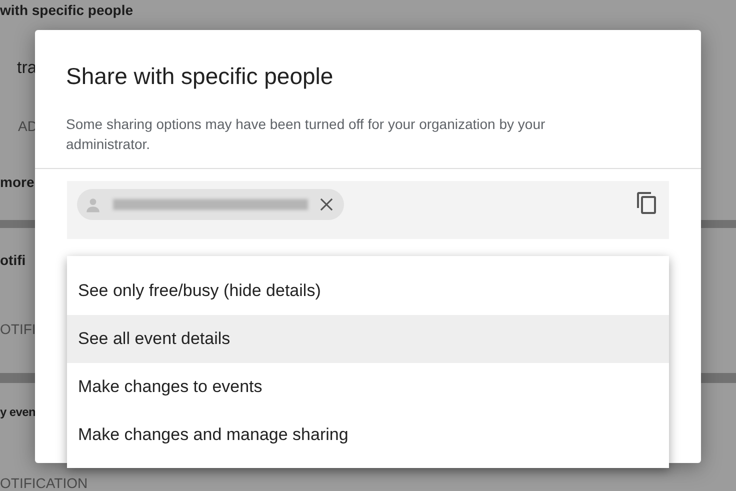  Describe the element at coordinates (93, 204) in the screenshot. I see `person-icon` at that location.